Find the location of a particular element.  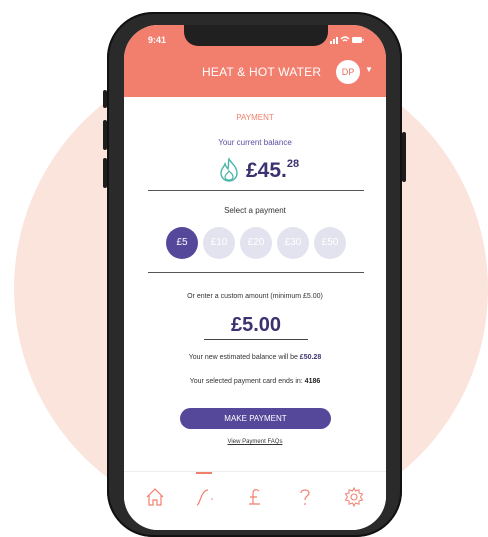

signal-wifi-battery-icon is located at coordinates (347, 40).